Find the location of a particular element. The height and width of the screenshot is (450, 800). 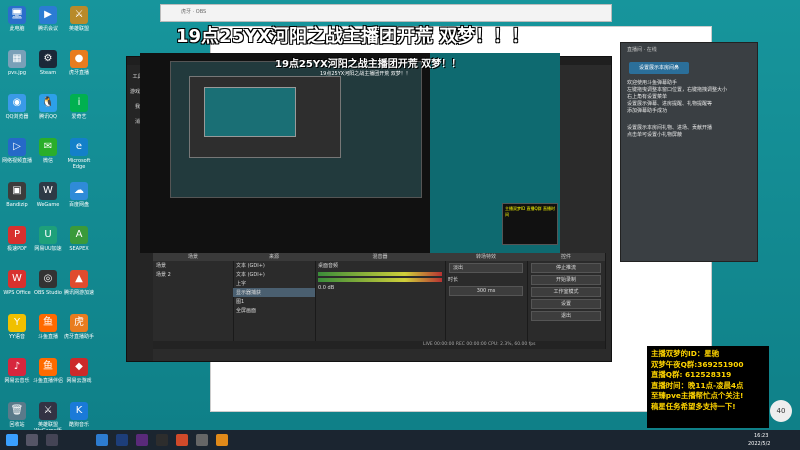

desktop-icon: ▦ pvs.jpg is located at coordinates (17, 71).